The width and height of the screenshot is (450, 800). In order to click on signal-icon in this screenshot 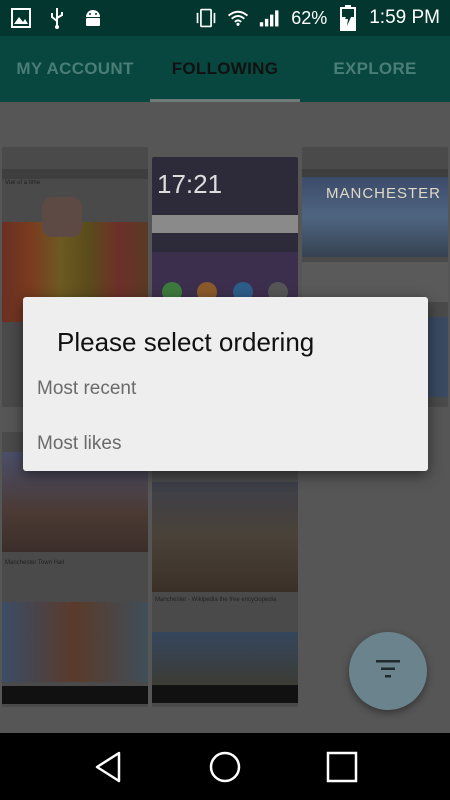, I will do `click(270, 18)`.